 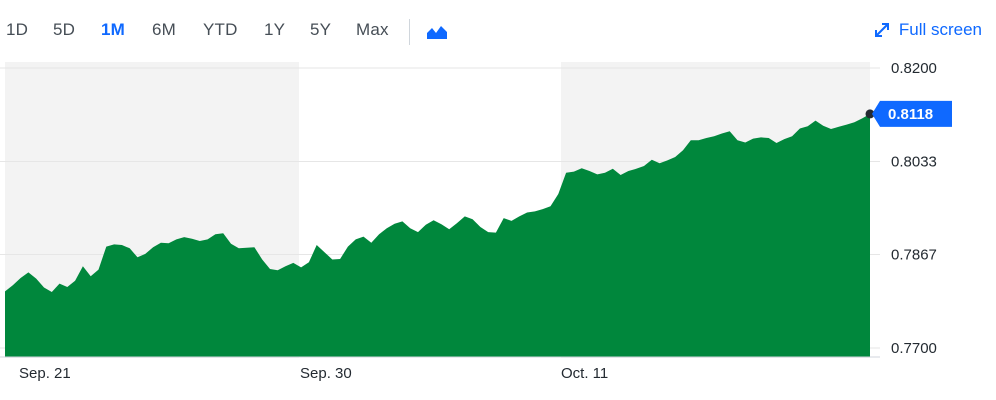 I want to click on y-tick-label: 0.8033, so click(x=914, y=162).